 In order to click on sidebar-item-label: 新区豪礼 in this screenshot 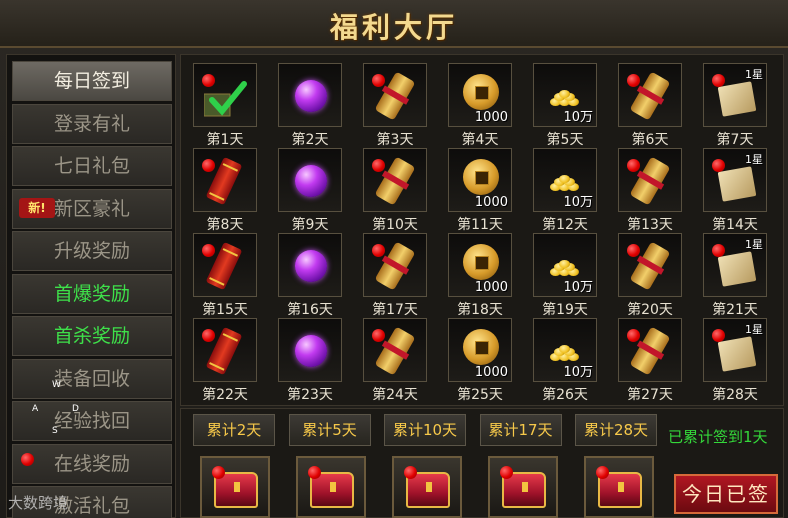, I will do `click(91, 208)`.